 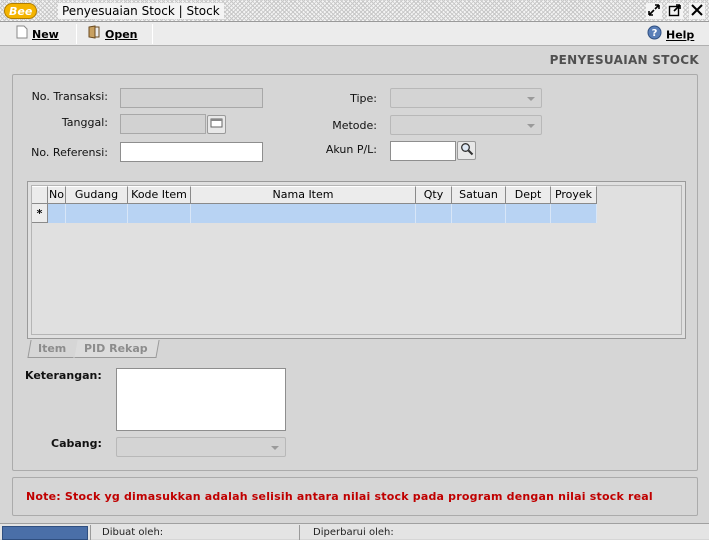 I want to click on tab-pid-rekap: PID Rekap, so click(x=117, y=349).